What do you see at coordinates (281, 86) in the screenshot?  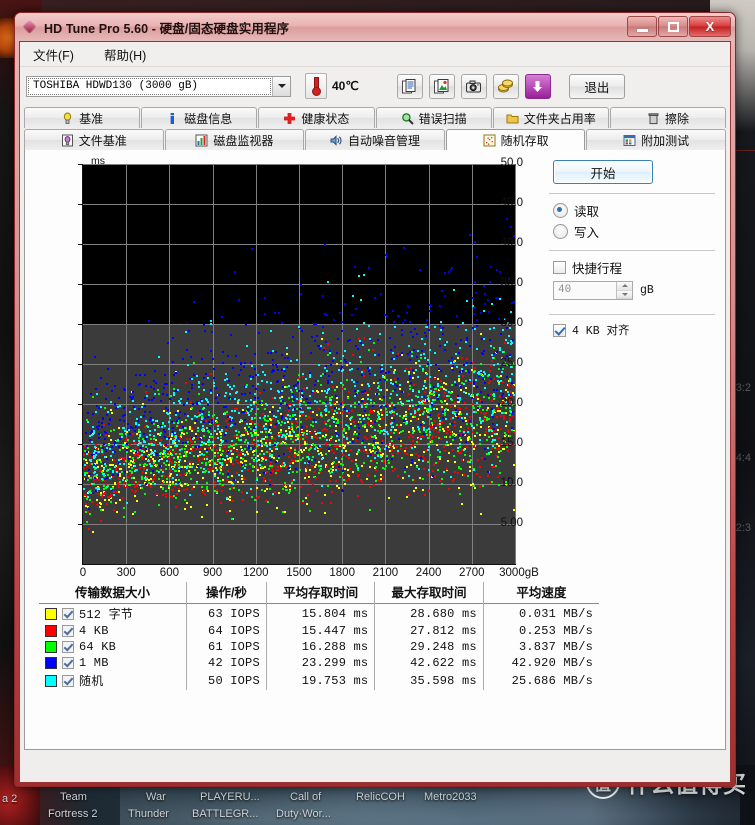 I see `chevron-down-icon` at bounding box center [281, 86].